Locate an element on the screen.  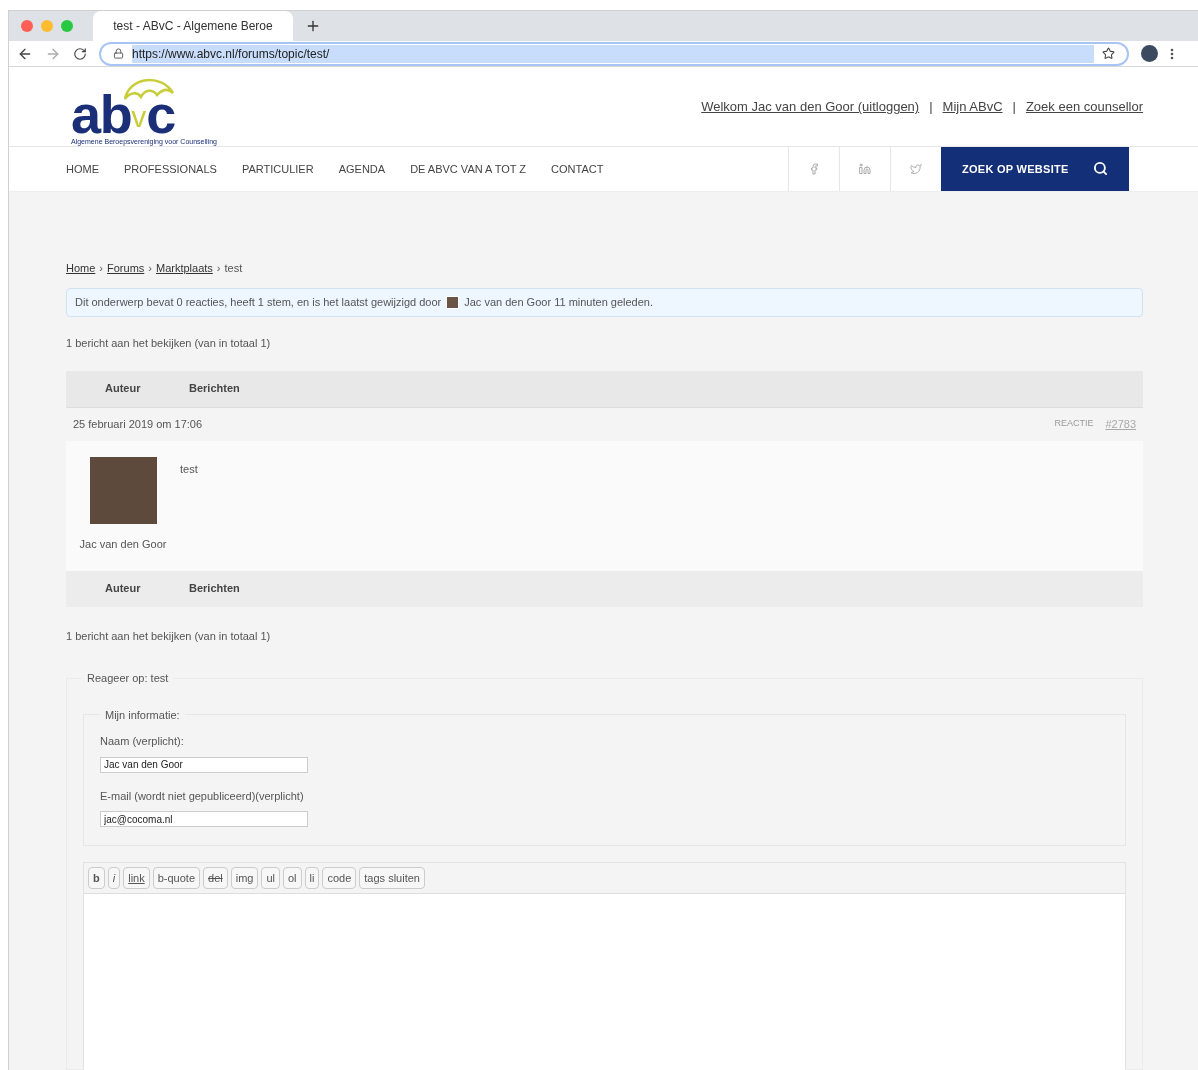
facebook-icon is located at coordinates (814, 169).